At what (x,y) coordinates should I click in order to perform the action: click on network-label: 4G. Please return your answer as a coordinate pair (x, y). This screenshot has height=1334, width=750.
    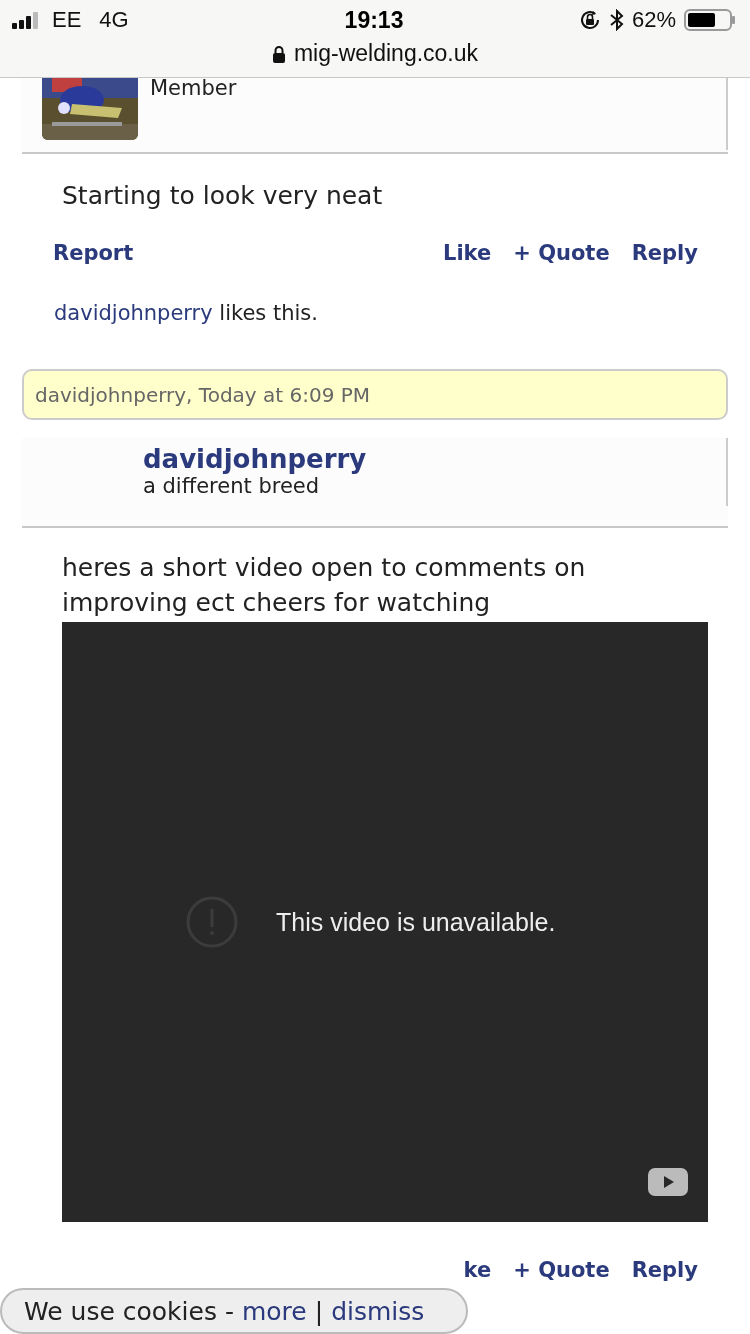
    Looking at the image, I should click on (114, 20).